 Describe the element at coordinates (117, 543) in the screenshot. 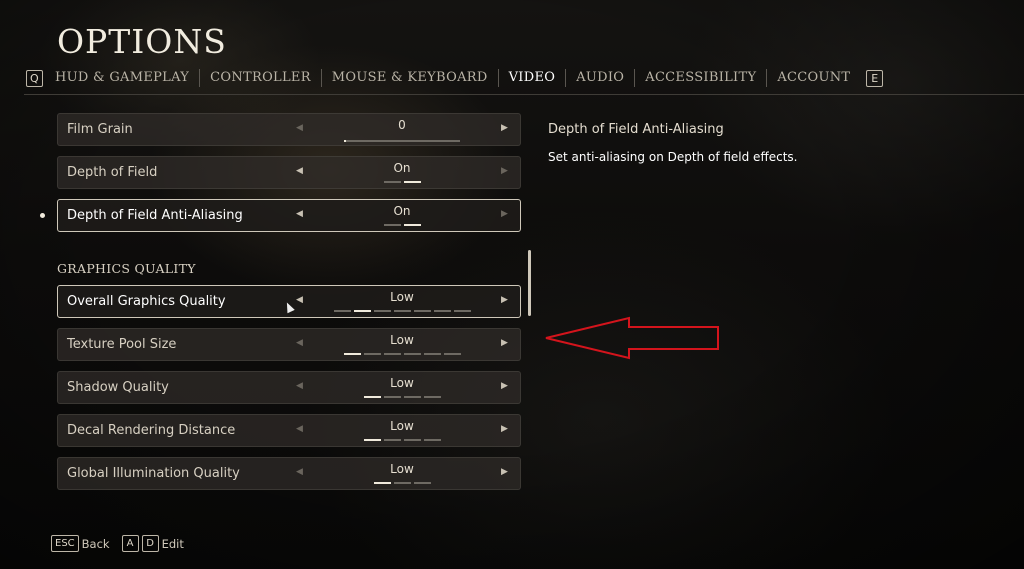

I see `footer-hints: ESC Back A D Edit` at that location.